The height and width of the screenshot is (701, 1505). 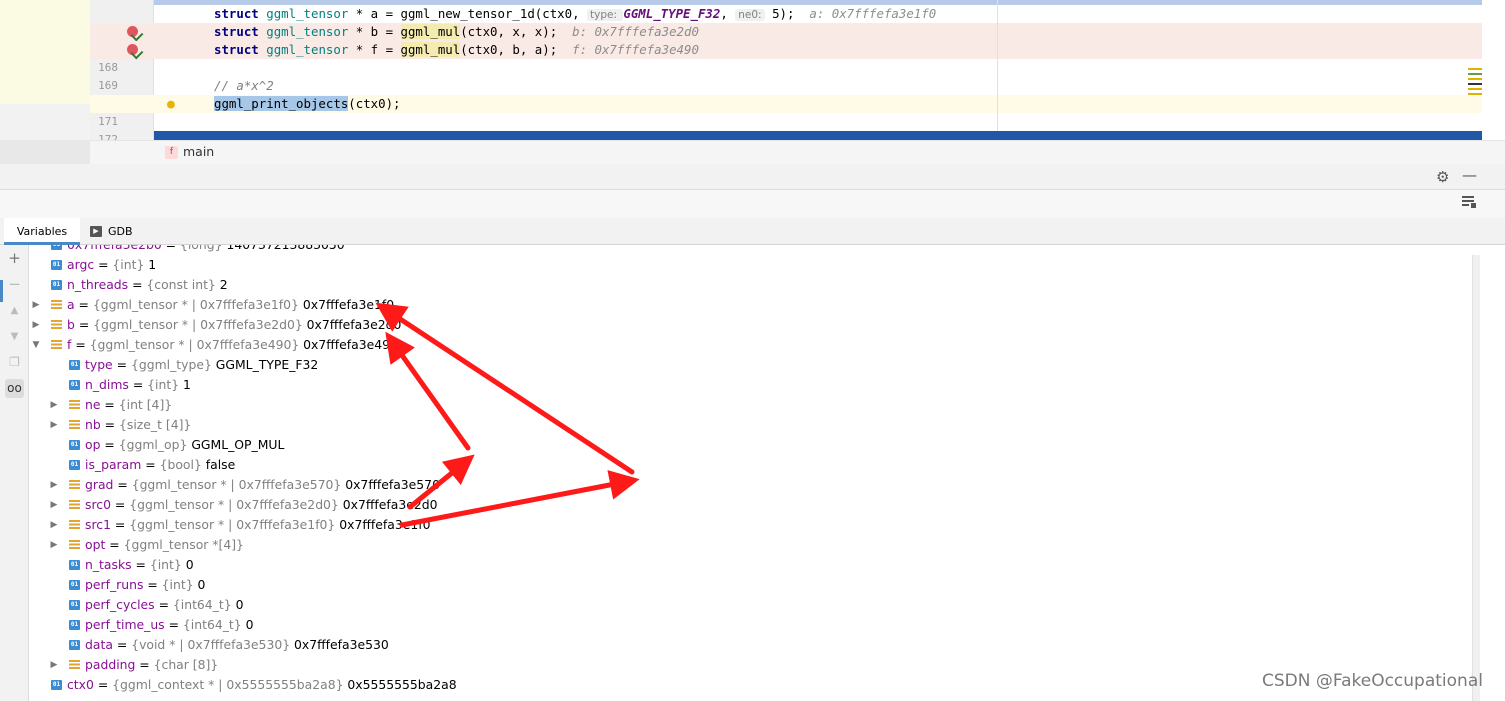 What do you see at coordinates (247, 624) in the screenshot?
I see `variable-value: 0` at bounding box center [247, 624].